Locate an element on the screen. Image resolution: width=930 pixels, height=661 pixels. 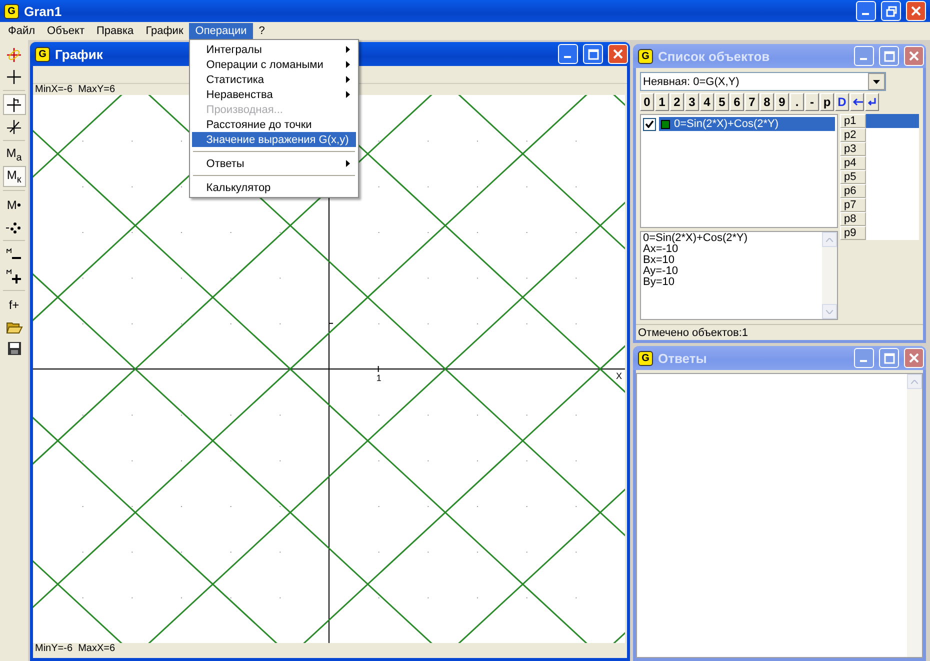
key-button: 9 is located at coordinates (782, 102).